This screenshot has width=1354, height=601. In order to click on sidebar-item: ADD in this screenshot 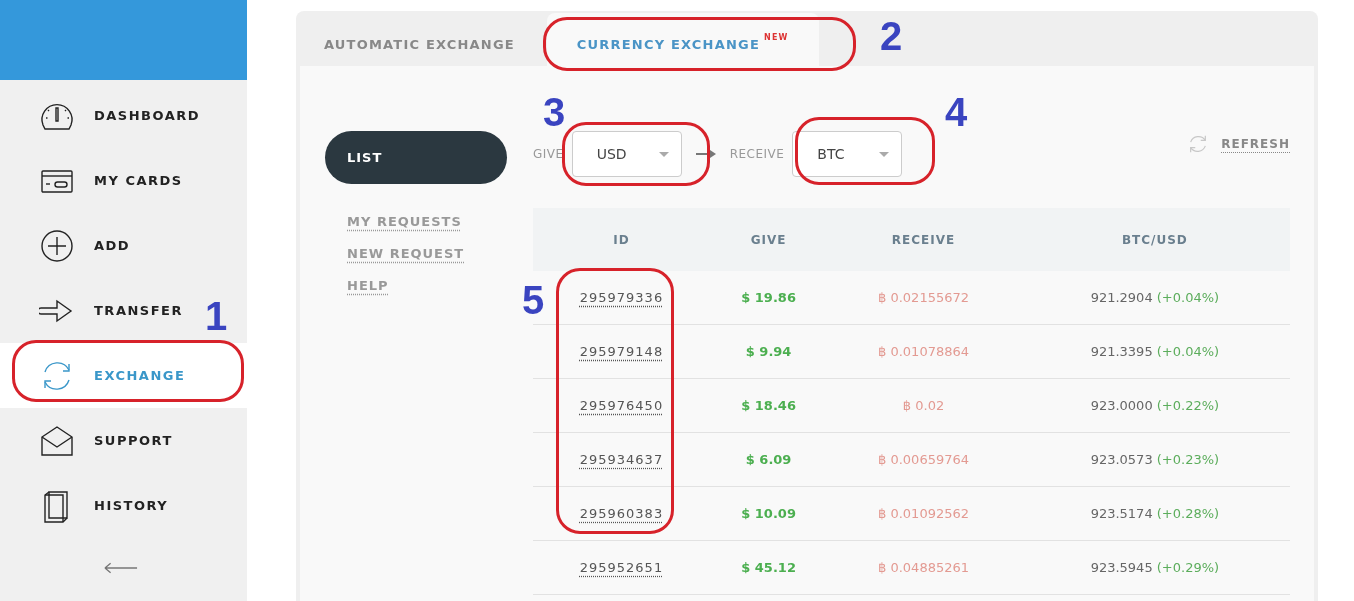, I will do `click(97, 245)`.